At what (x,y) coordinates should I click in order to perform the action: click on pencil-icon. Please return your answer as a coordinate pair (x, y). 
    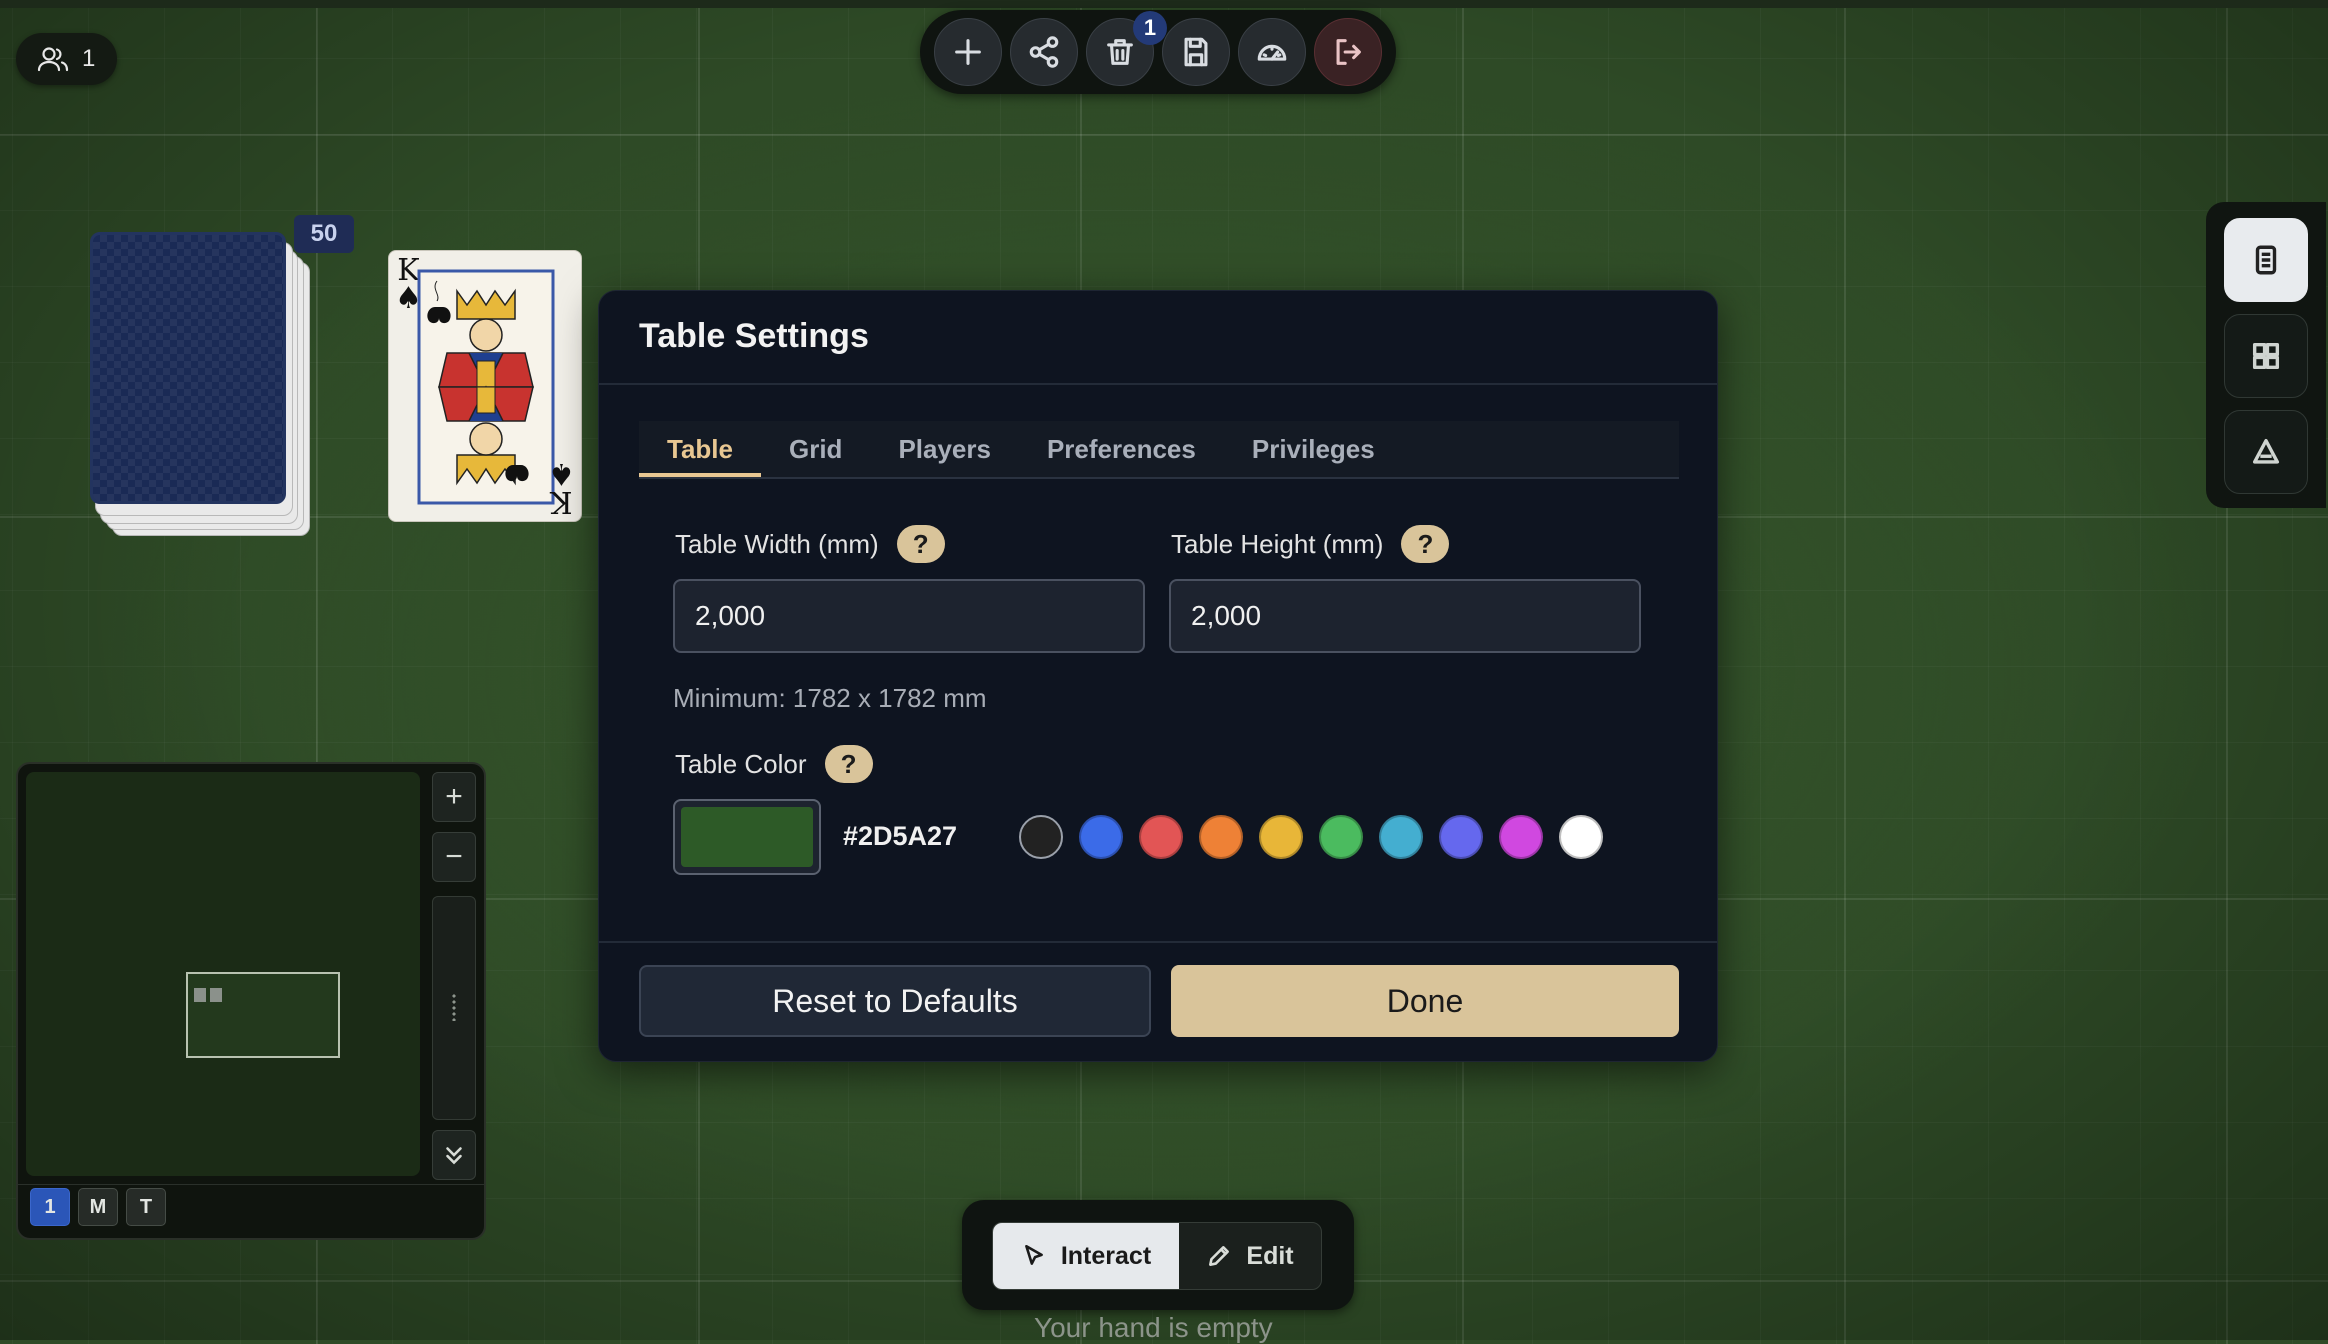
    Looking at the image, I should click on (1219, 1256).